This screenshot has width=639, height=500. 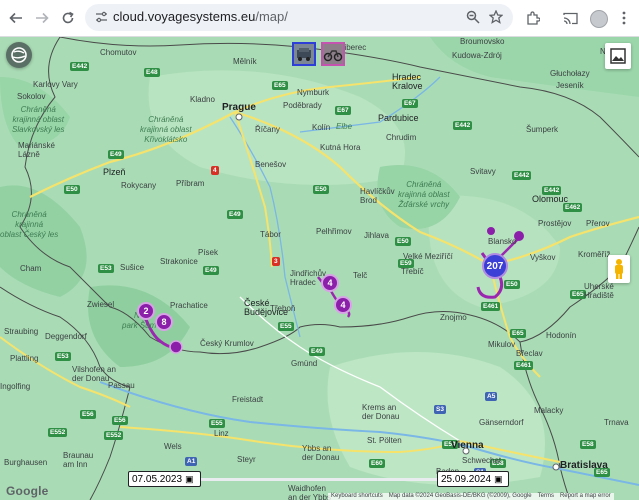 What do you see at coordinates (191, 461) in the screenshot?
I see `road-shield: A1` at bounding box center [191, 461].